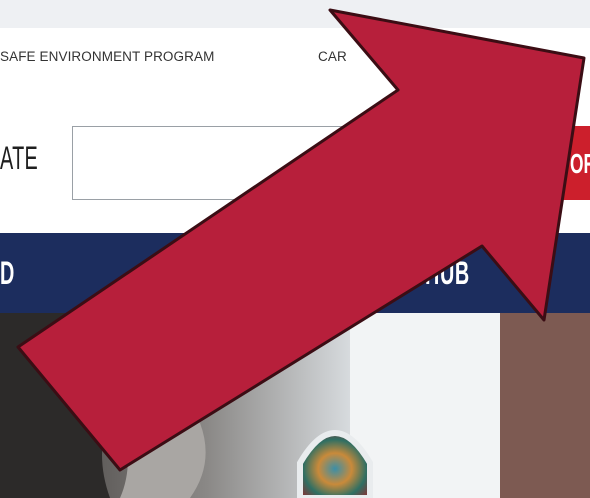 The width and height of the screenshot is (590, 498). I want to click on utility-link-careers: CAR, so click(332, 56).